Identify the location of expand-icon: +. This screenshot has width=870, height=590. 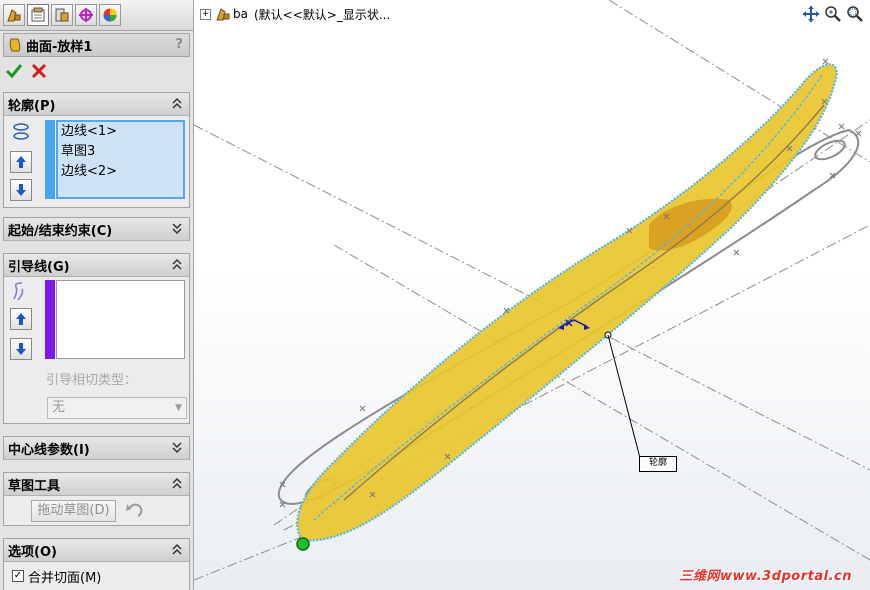
(205, 14).